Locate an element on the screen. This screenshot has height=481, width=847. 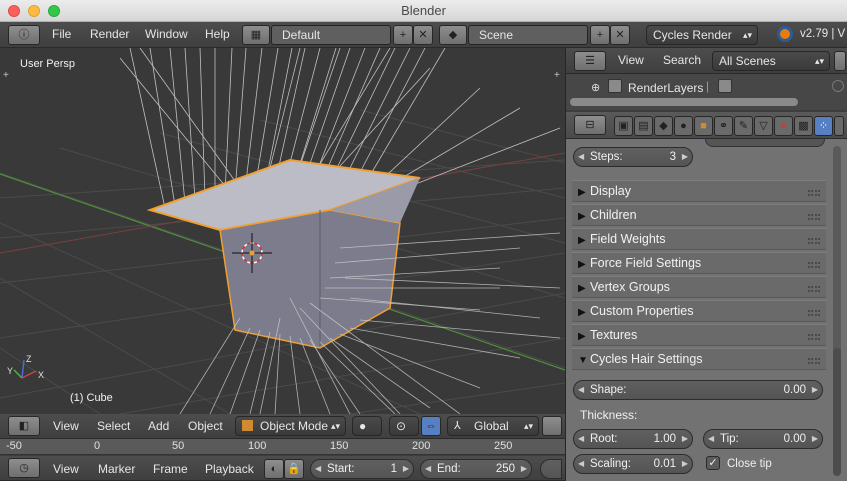
physics-tab is located at coordinates (839, 126).